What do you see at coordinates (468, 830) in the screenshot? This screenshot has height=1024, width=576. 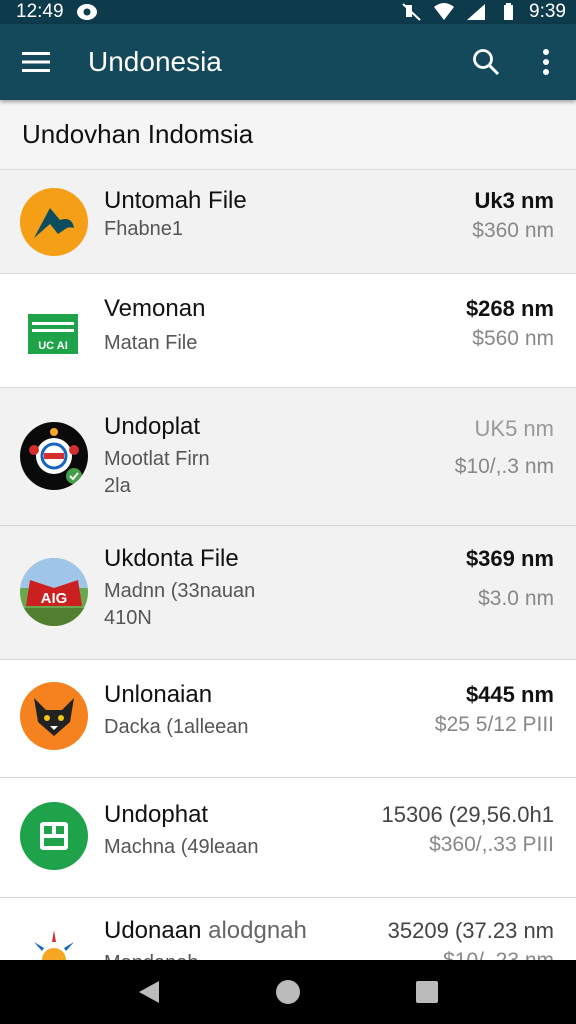 I see `item-right: 15306 (29,56.0h1 $360/,.33 PIII` at bounding box center [468, 830].